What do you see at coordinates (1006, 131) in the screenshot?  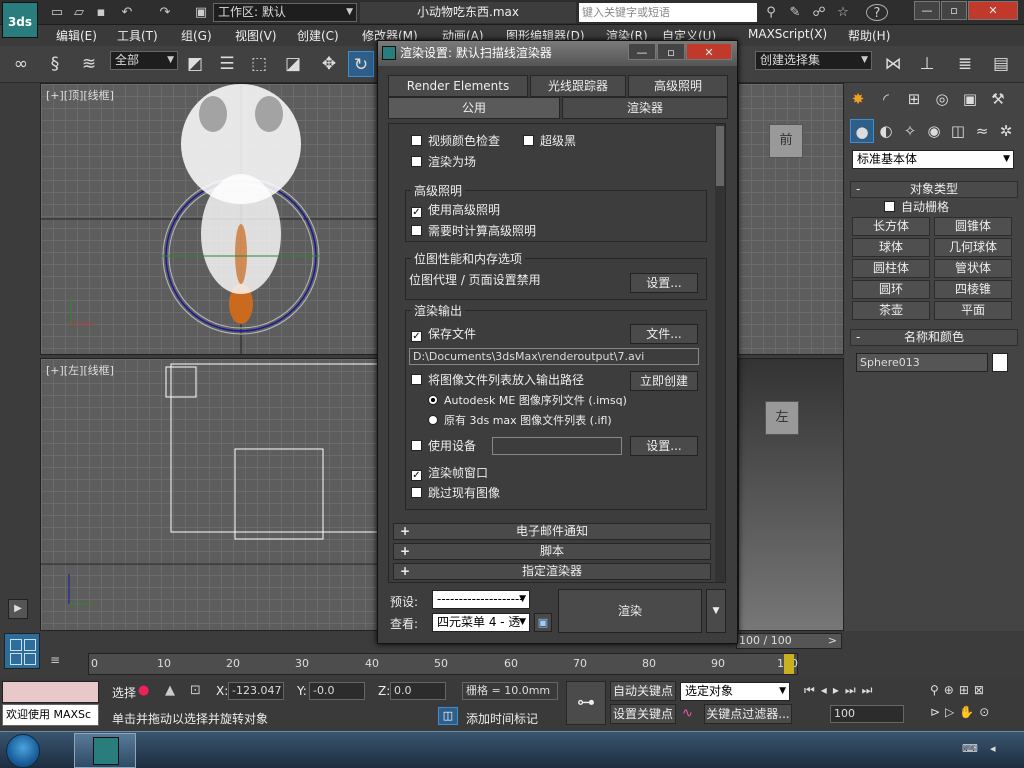 I see `systems-icon: ✲` at bounding box center [1006, 131].